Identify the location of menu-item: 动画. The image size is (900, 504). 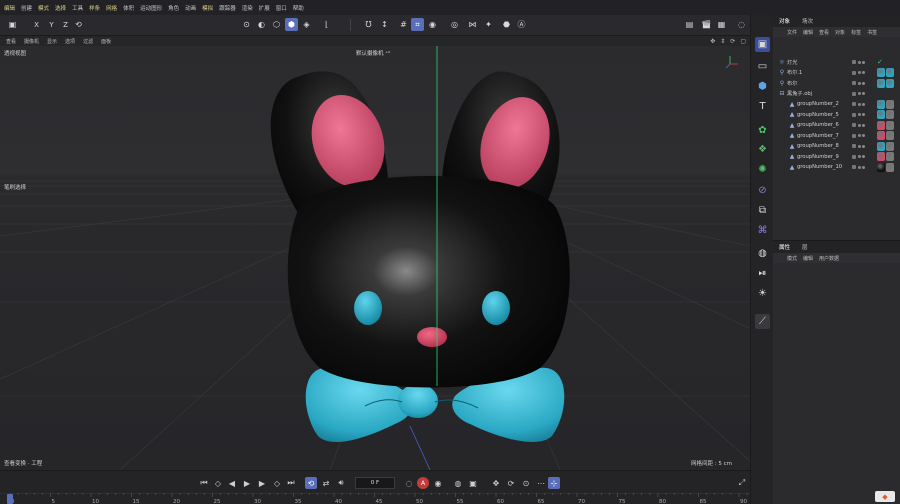
(190, 8).